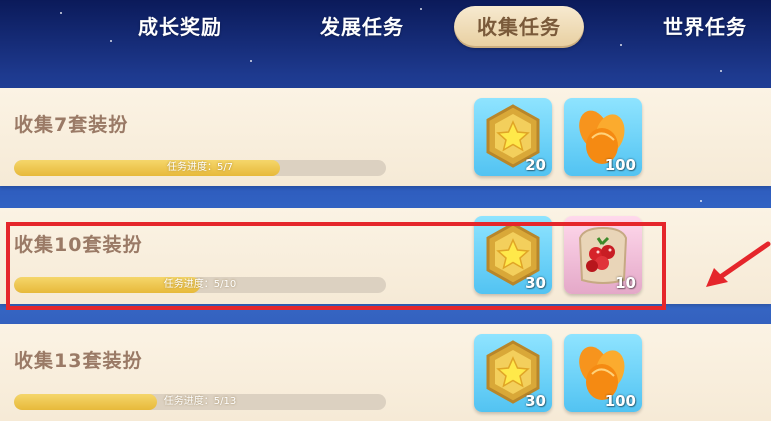 This screenshot has width=771, height=421. Describe the element at coordinates (705, 27) in the screenshot. I see `tab-world-tasks: 世界任务` at that location.